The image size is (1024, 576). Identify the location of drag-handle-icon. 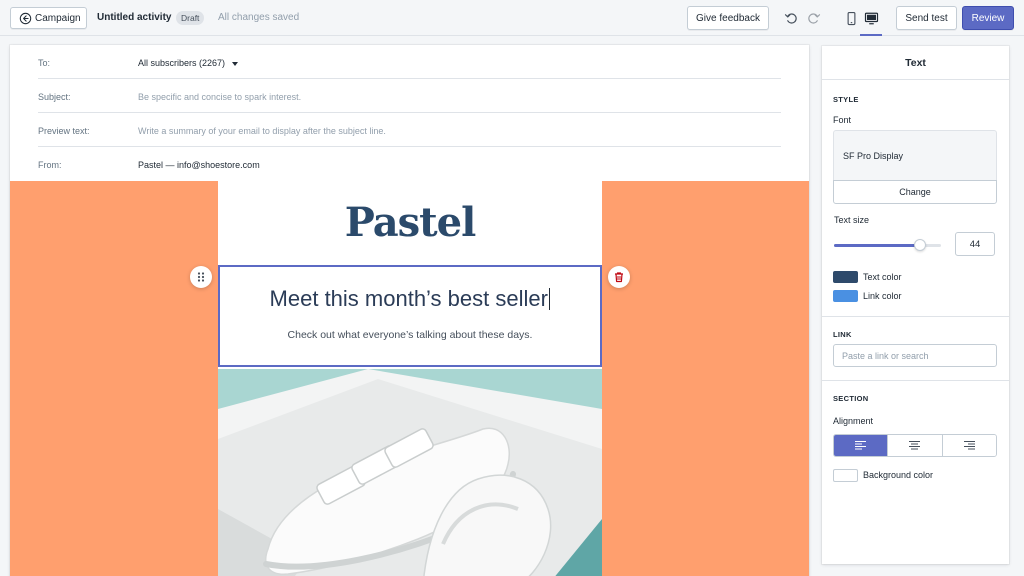
(201, 277).